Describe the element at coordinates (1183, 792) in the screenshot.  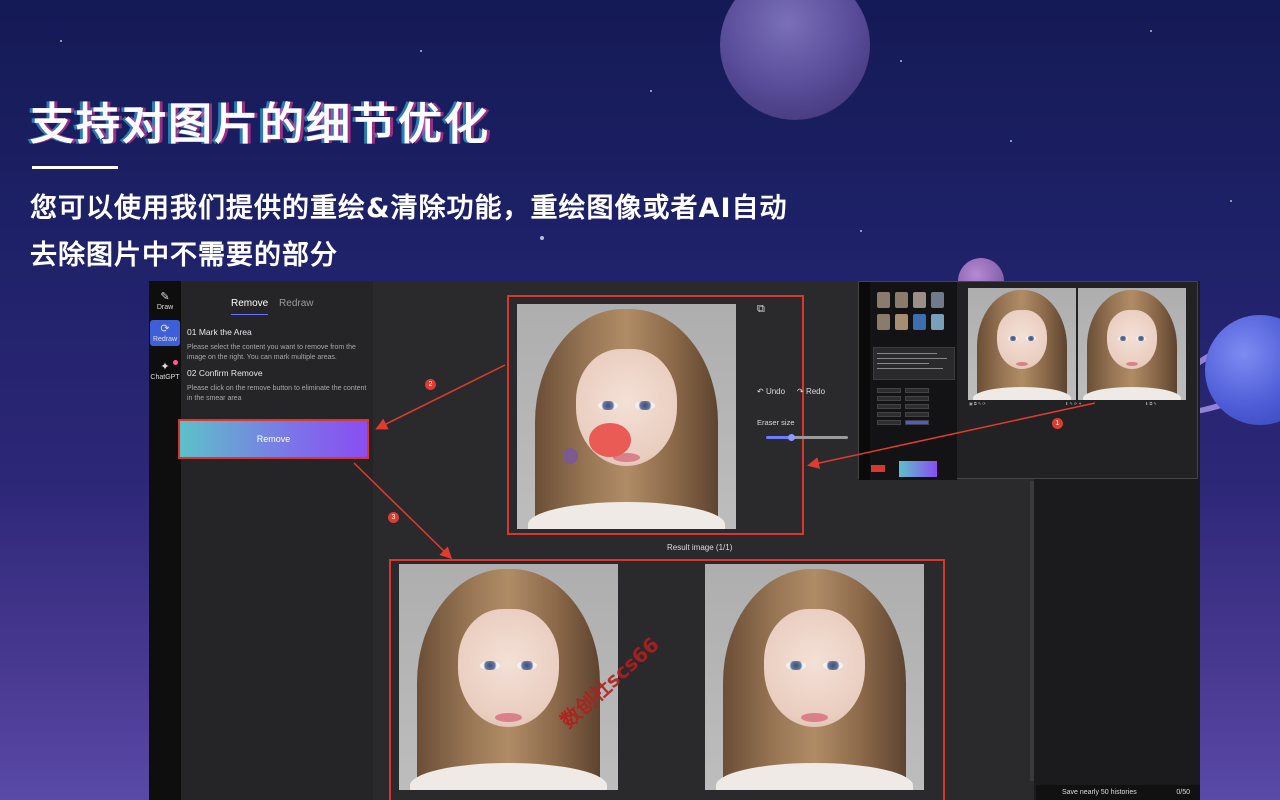
I see `history-count: 0/50` at that location.